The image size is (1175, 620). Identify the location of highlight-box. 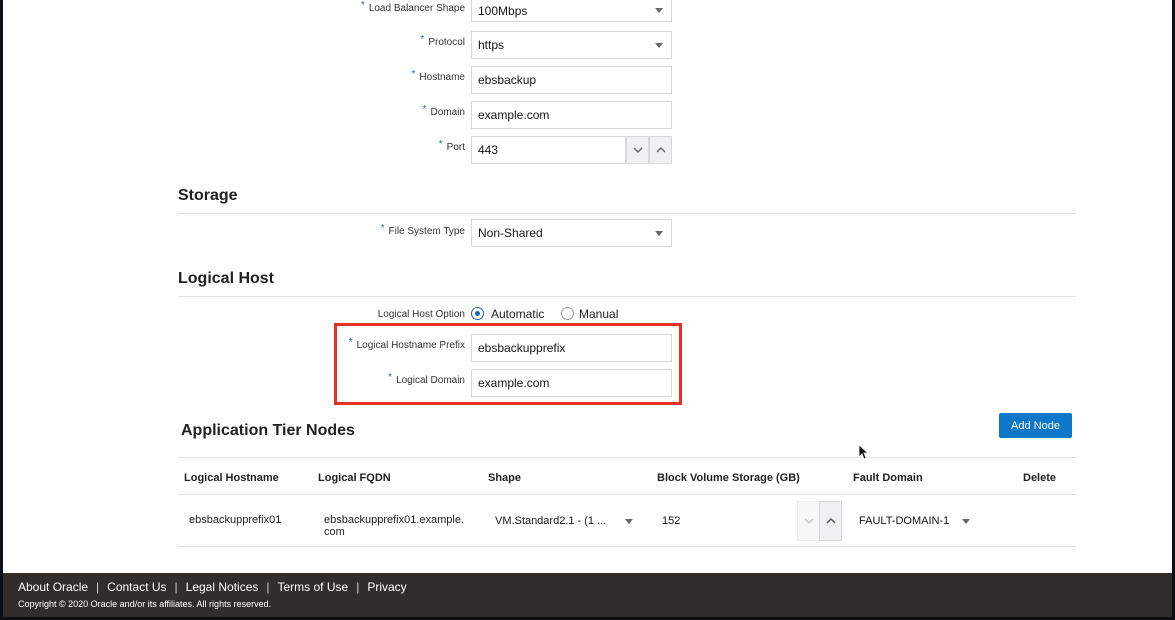
(508, 364).